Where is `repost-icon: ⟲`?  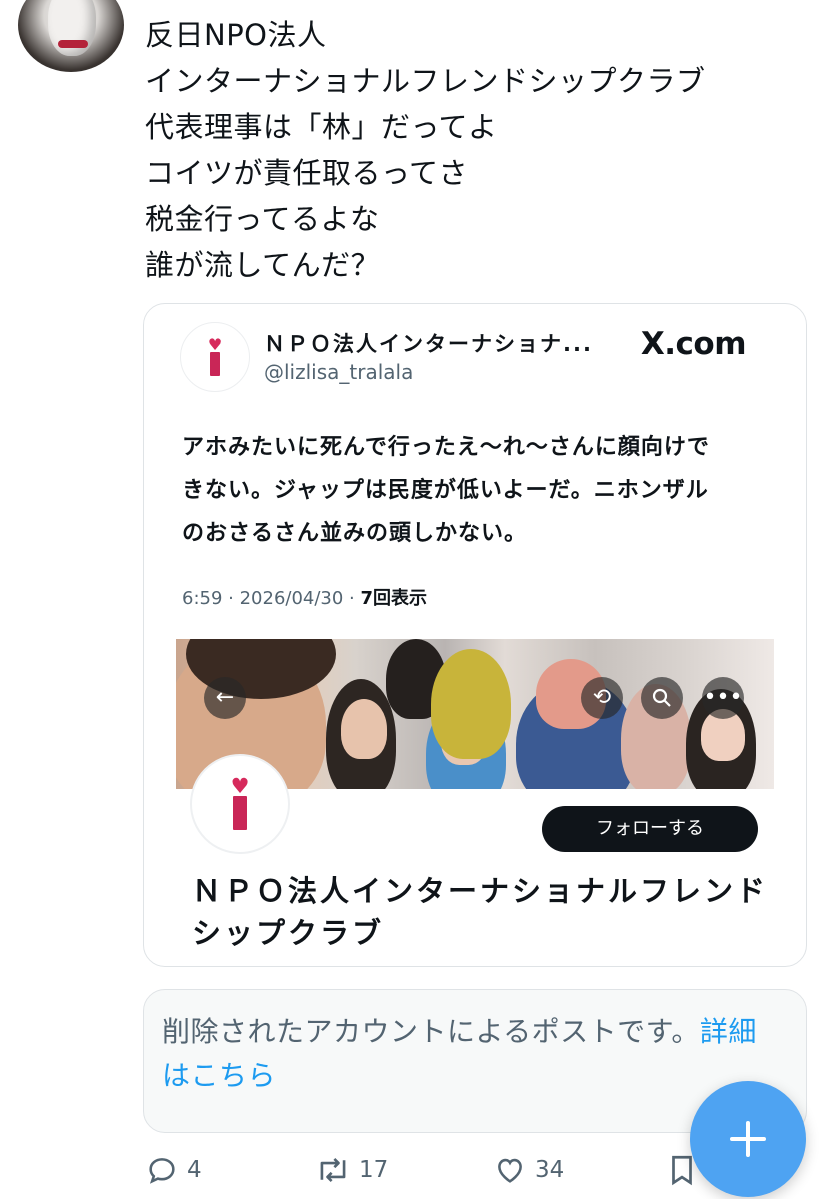
repost-icon: ⟲ is located at coordinates (602, 698).